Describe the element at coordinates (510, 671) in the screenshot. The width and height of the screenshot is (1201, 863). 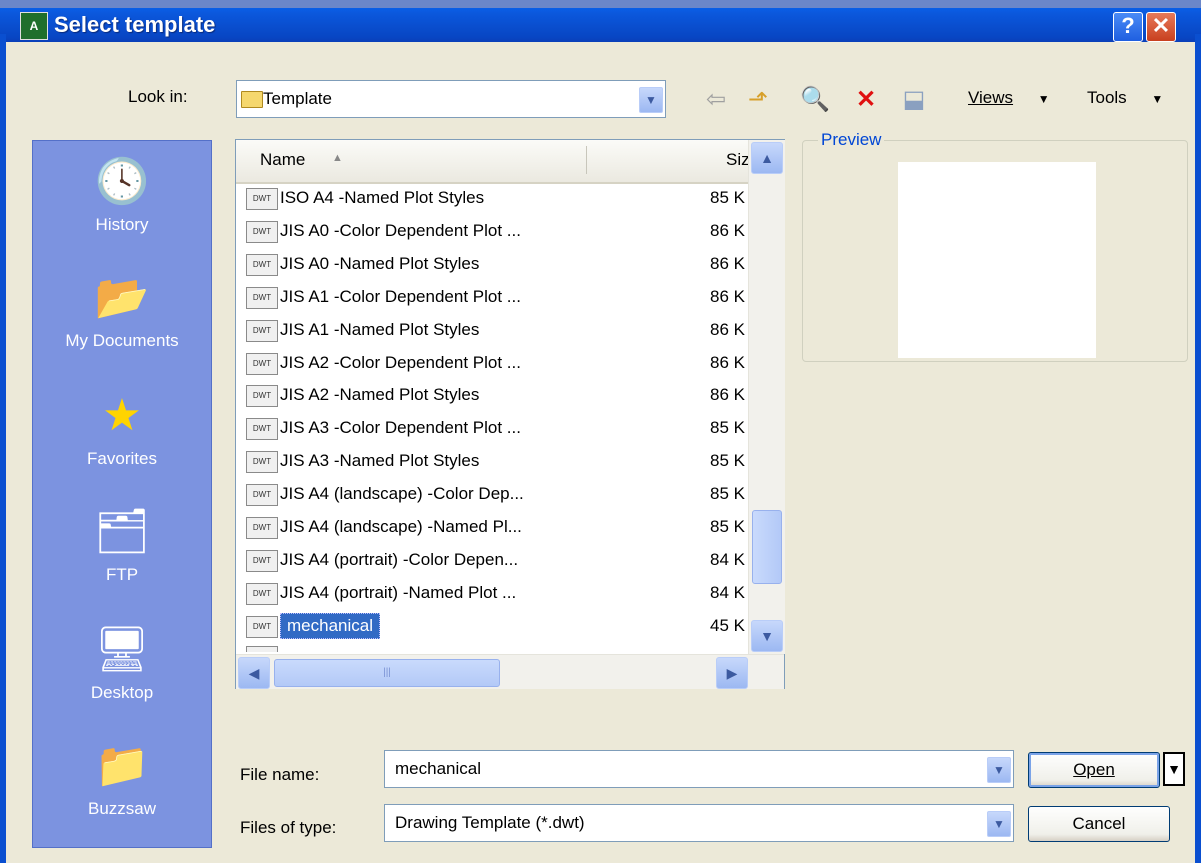
I see `horizontal-scrollbar: ◀ ||| ▶` at that location.